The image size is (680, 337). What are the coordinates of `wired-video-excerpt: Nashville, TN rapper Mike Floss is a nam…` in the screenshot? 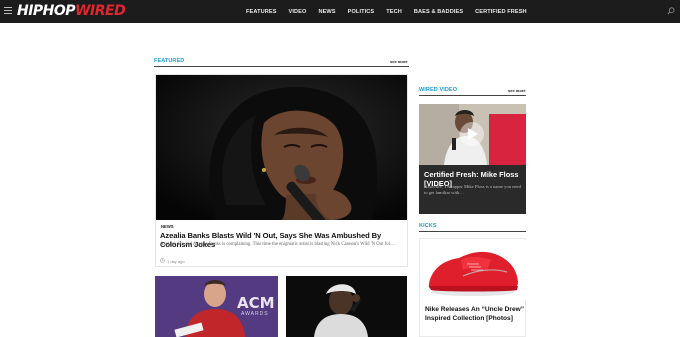 It's located at (472, 189).